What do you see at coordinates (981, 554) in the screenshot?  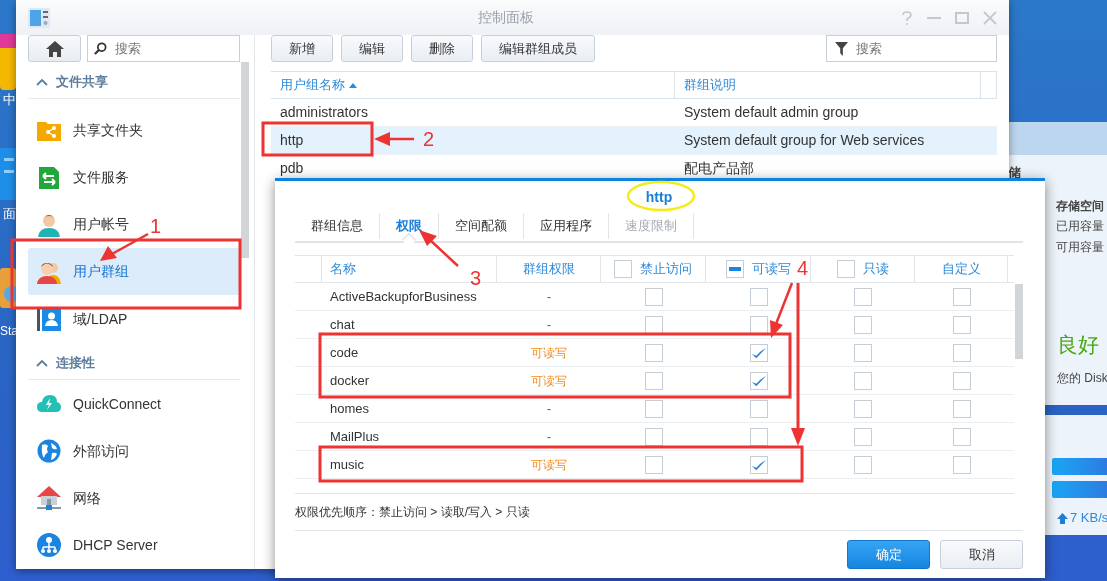 I see `cancel-button: 取消` at bounding box center [981, 554].